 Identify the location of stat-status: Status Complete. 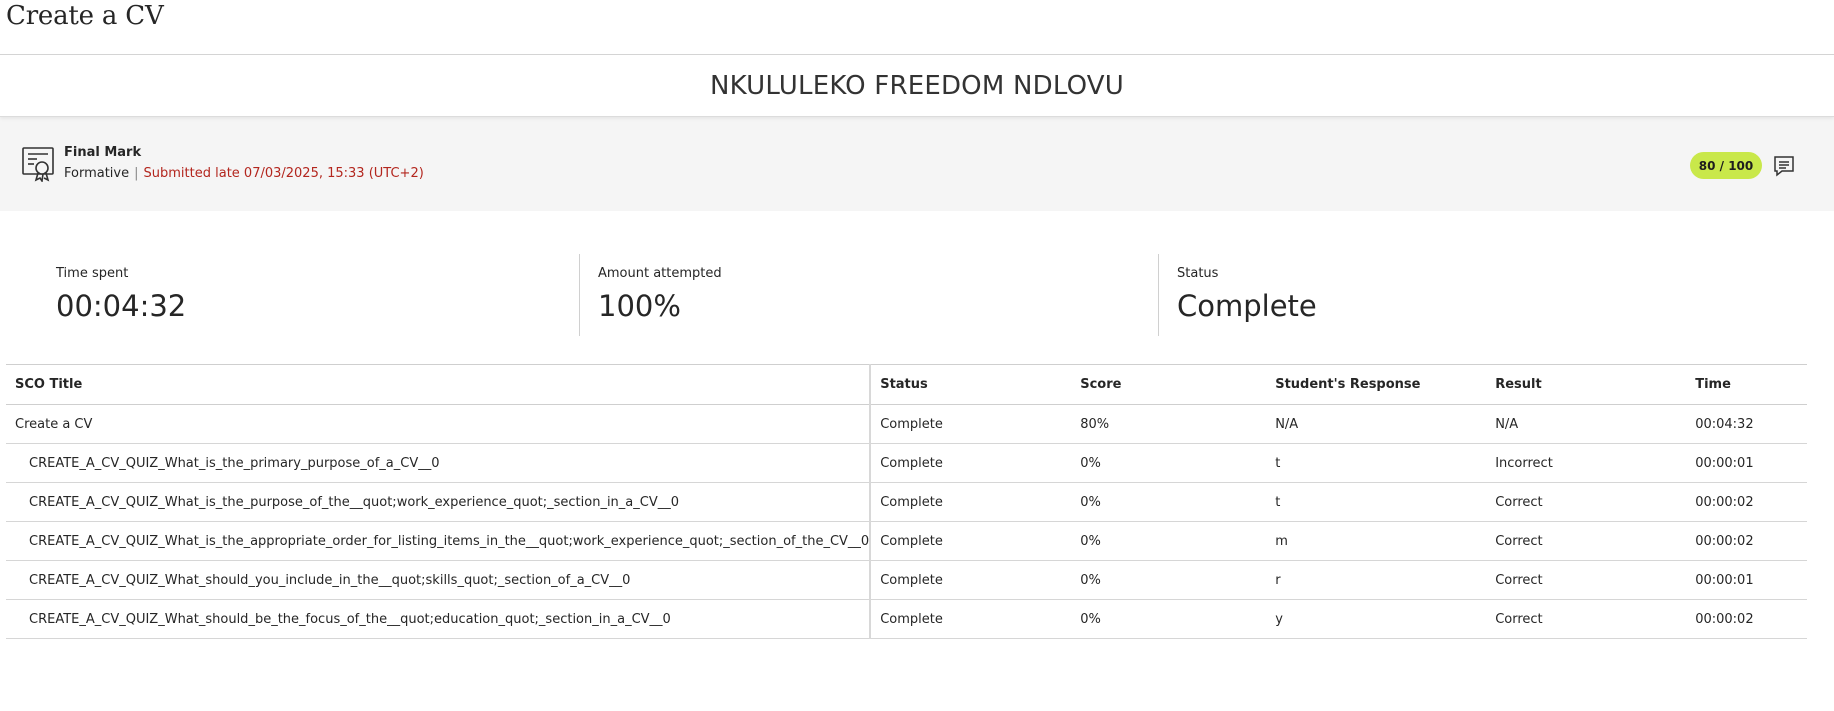
(1447, 295).